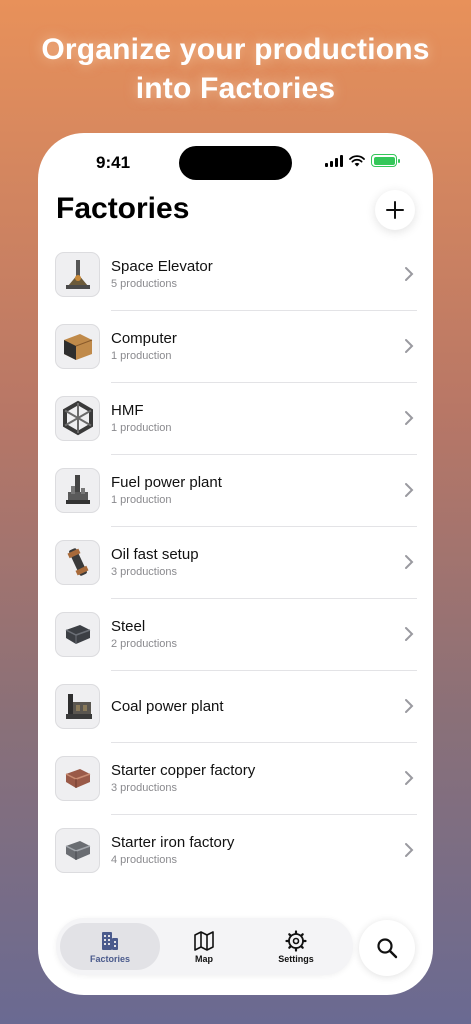 The height and width of the screenshot is (1024, 471). I want to click on factory-name: Coal power plant, so click(167, 706).